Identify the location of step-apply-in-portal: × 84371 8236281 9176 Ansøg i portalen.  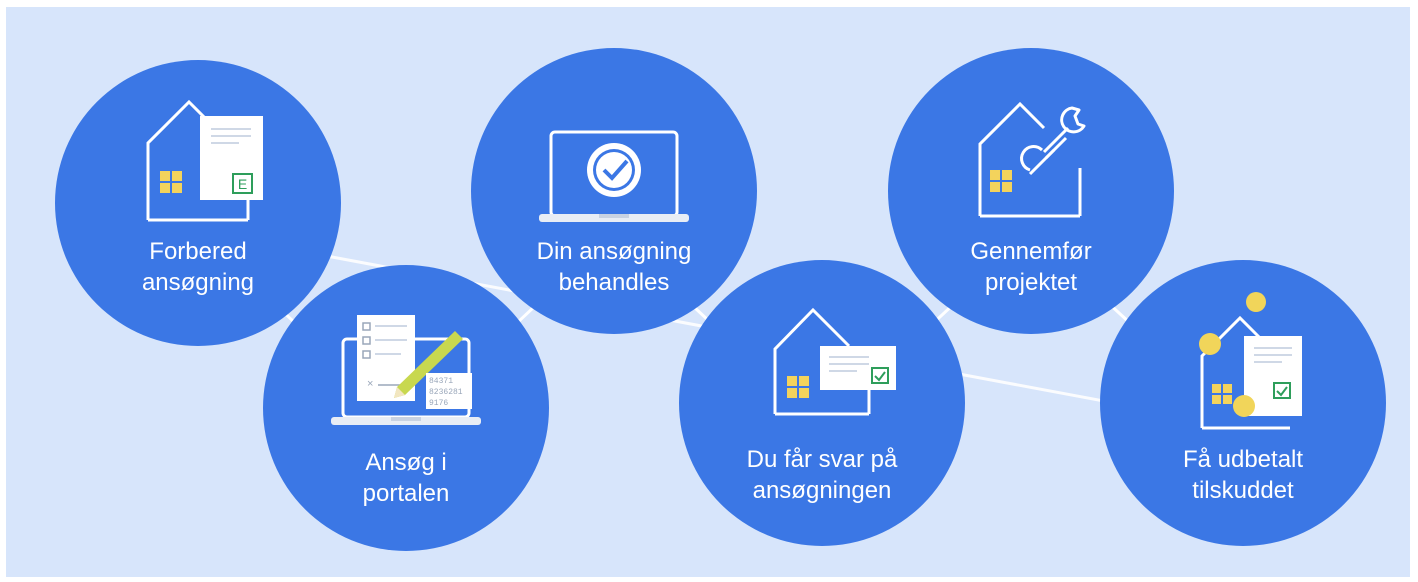
(406, 408).